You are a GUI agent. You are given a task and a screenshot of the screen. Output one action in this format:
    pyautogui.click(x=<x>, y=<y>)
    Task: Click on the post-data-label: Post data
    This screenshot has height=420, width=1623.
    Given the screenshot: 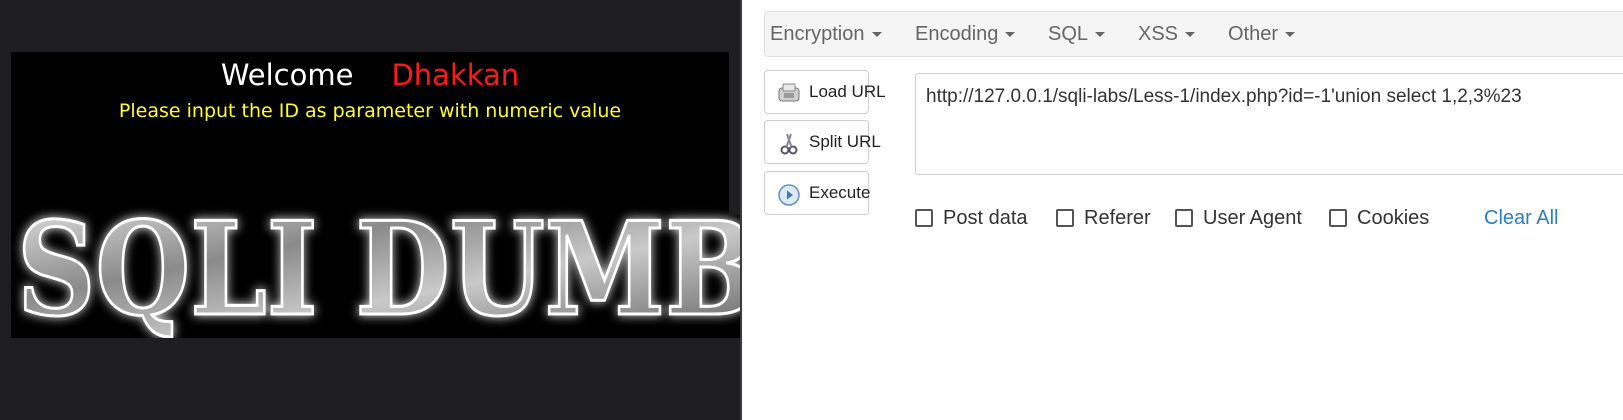 What is the action you would take?
    pyautogui.click(x=985, y=218)
    